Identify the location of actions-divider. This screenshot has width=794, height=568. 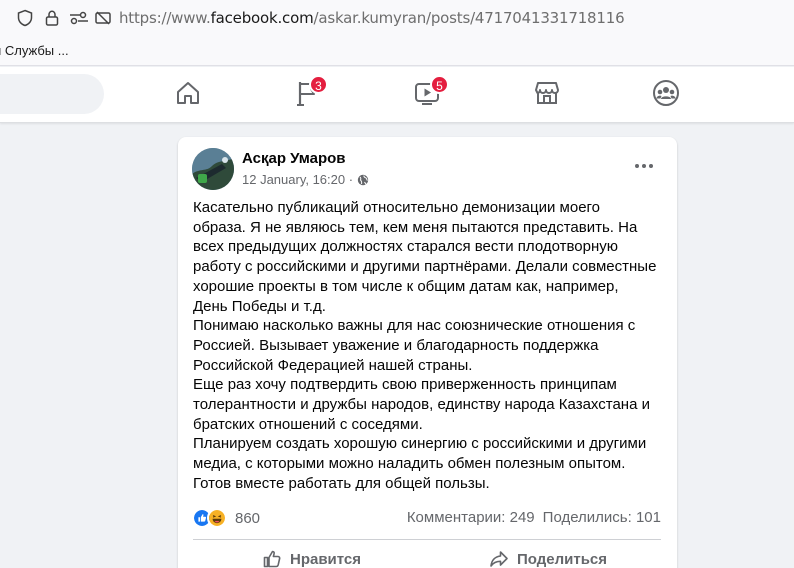
(427, 539).